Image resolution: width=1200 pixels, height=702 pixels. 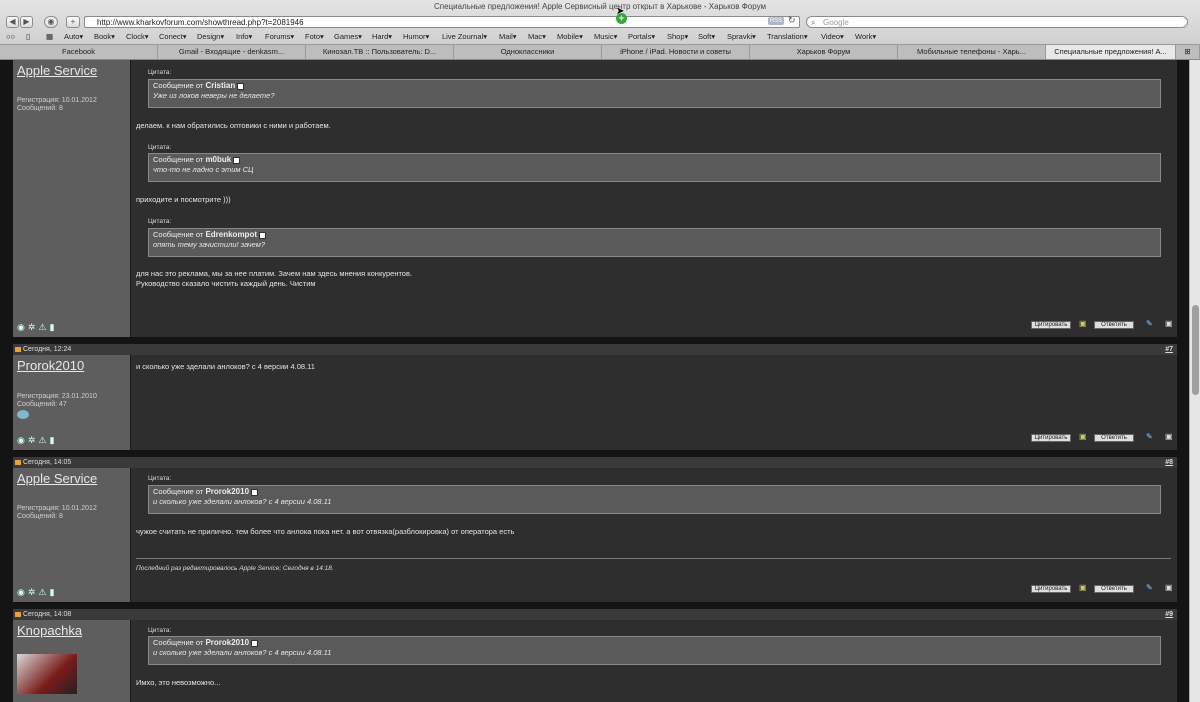 What do you see at coordinates (792, 20) in the screenshot?
I see `reload-icon: ↻` at bounding box center [792, 20].